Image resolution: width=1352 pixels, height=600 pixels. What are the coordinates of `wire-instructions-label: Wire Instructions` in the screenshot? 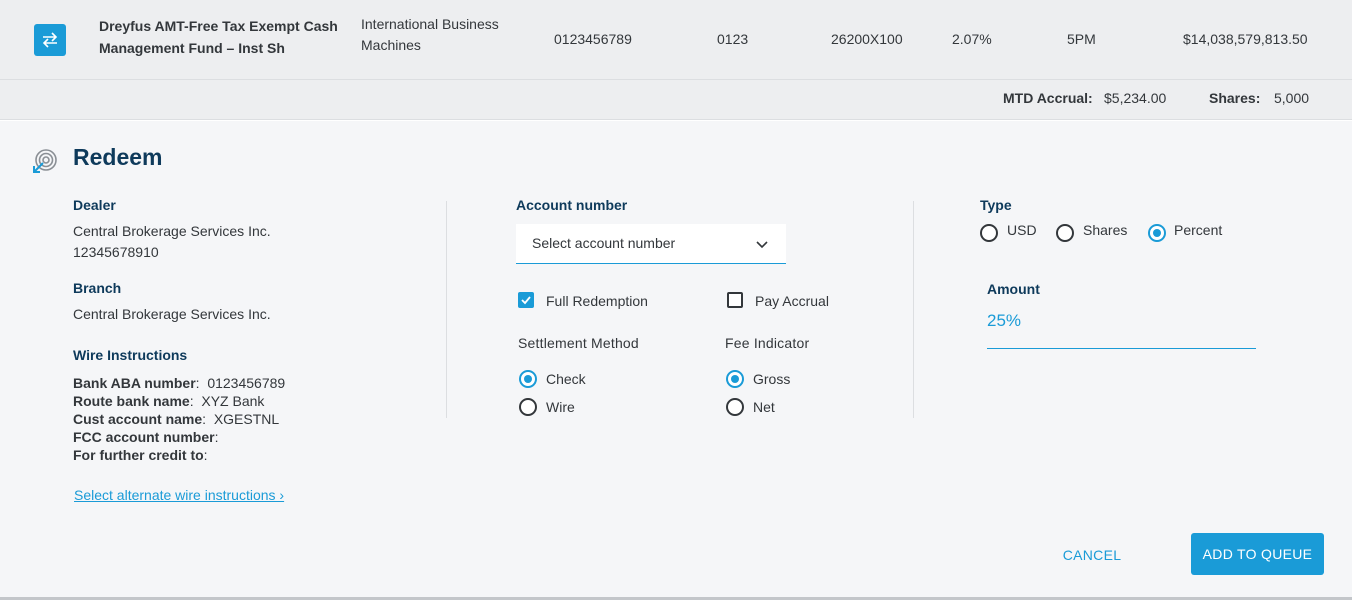 It's located at (130, 355).